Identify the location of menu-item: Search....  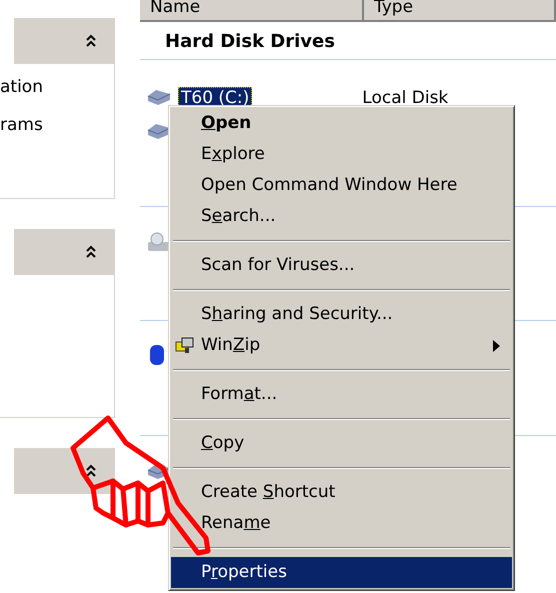
(341, 216).